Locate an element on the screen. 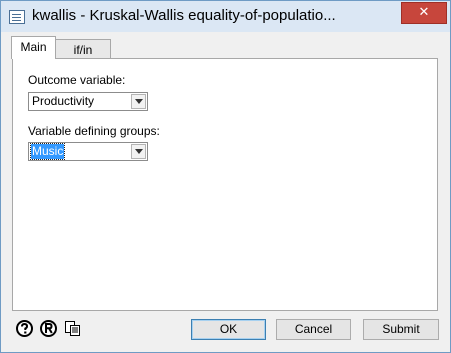 Image resolution: width=451 pixels, height=353 pixels. ok-button: OK is located at coordinates (228, 329).